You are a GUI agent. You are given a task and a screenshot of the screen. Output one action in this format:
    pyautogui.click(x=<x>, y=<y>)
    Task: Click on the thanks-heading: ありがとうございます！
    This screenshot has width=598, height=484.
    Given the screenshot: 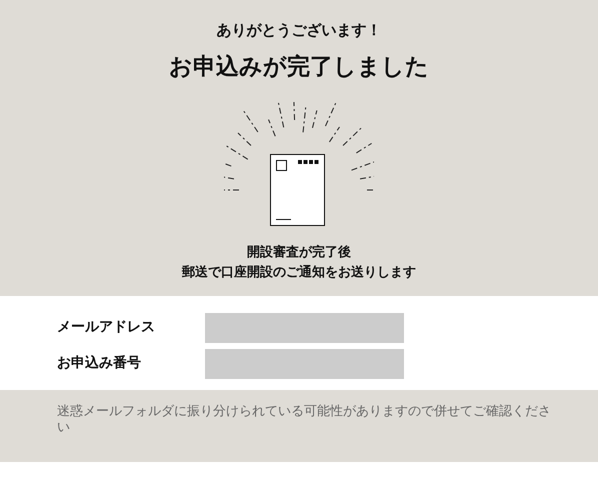 What is the action you would take?
    pyautogui.click(x=299, y=31)
    